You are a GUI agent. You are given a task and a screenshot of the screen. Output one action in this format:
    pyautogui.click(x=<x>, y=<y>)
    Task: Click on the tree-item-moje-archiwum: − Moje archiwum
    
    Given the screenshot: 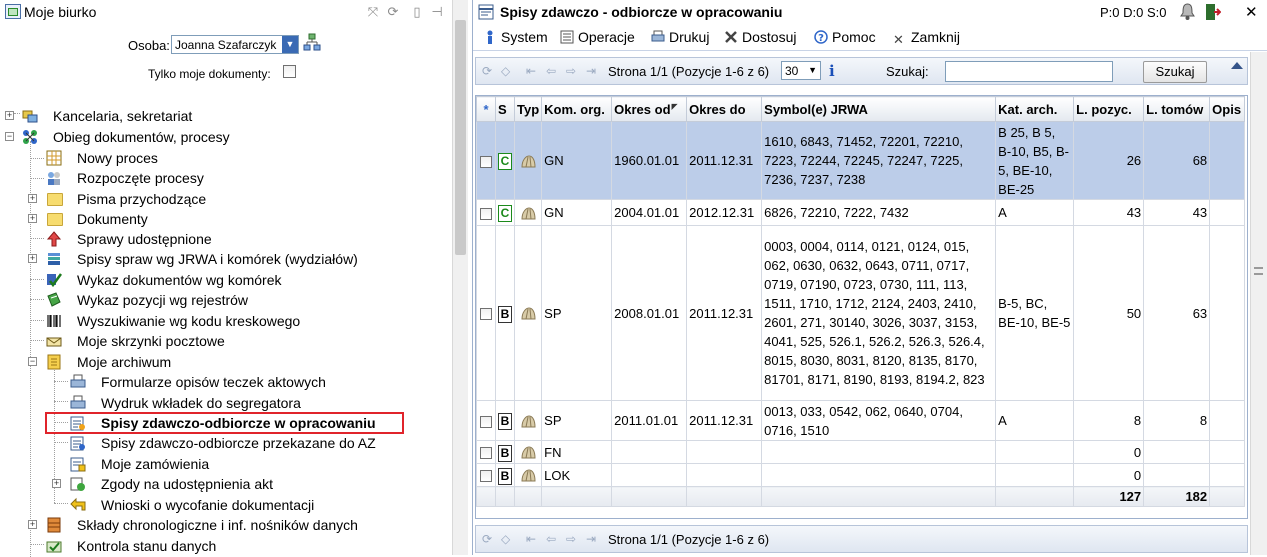 What is the action you would take?
    pyautogui.click(x=220, y=362)
    